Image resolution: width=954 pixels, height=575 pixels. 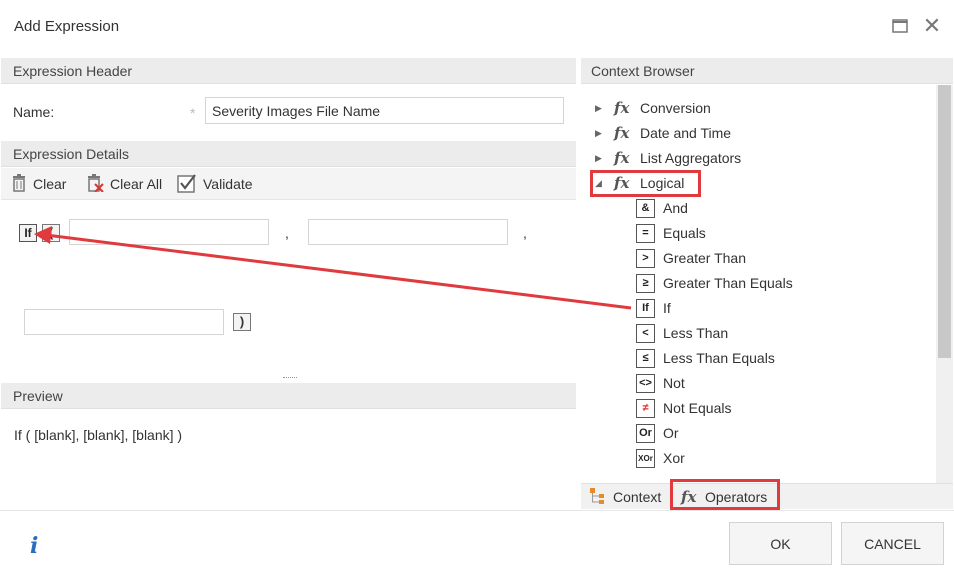 What do you see at coordinates (645, 308) in the screenshot?
I see `if-icon: If` at bounding box center [645, 308].